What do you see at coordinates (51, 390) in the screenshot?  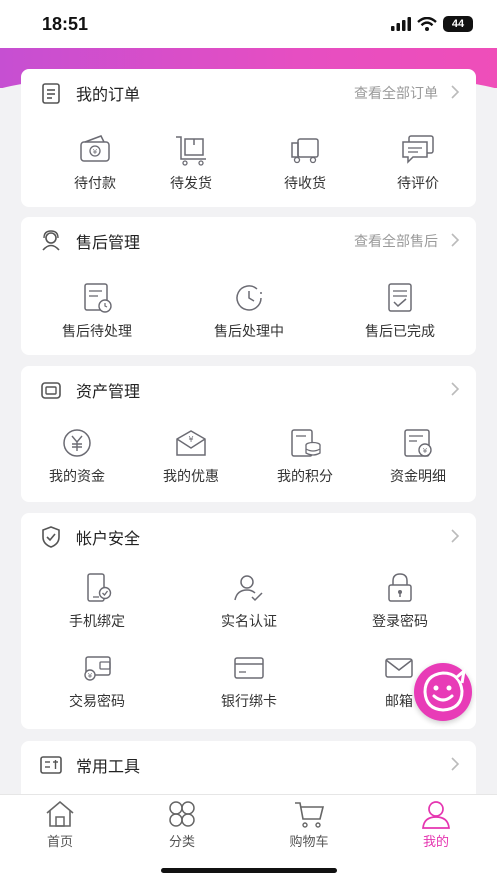 I see `wallet-small-icon` at bounding box center [51, 390].